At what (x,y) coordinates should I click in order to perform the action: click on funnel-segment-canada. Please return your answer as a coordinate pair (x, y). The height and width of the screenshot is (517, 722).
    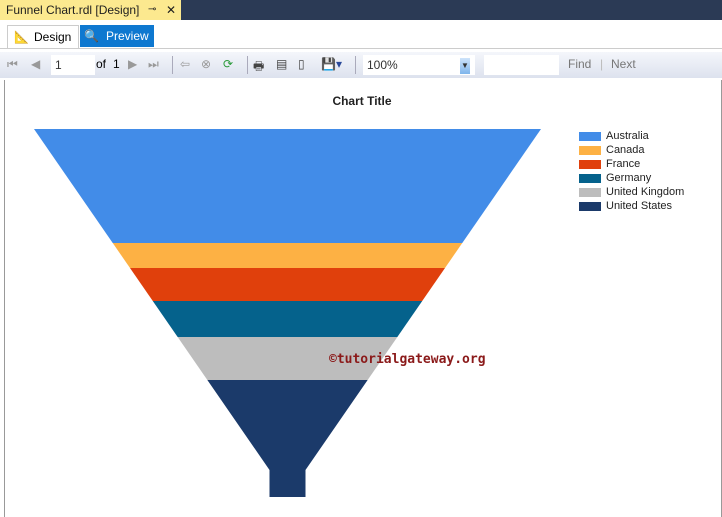
    Looking at the image, I should click on (287, 255).